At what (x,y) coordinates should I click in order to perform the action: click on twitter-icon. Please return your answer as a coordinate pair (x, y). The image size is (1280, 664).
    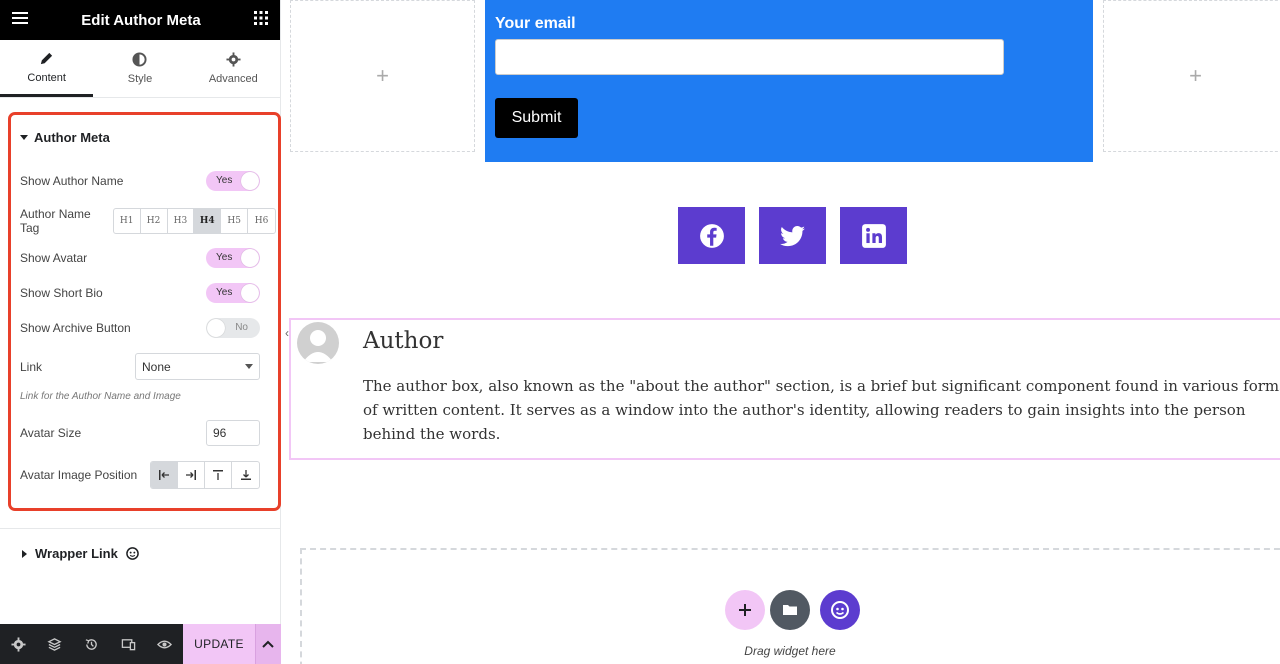
    Looking at the image, I should click on (792, 235).